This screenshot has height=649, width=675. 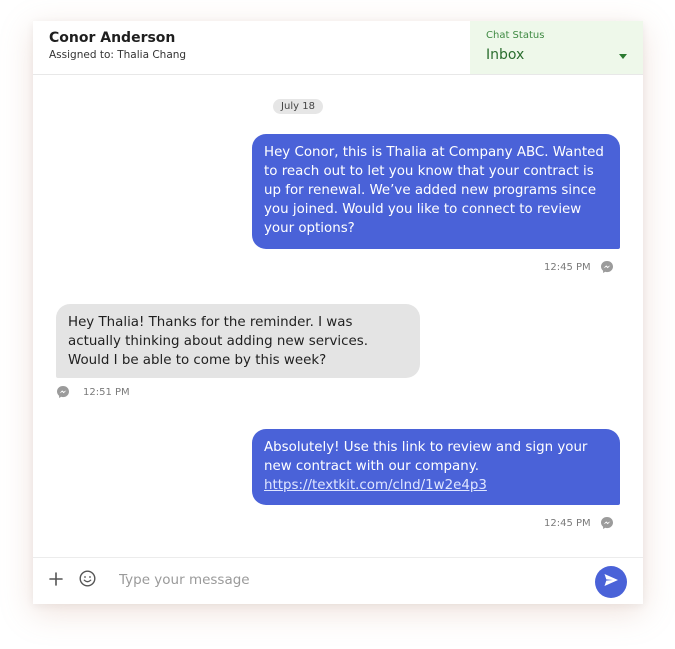 I want to click on contract-link: https://textkit.com/clnd/1w2e4p3, so click(x=375, y=485).